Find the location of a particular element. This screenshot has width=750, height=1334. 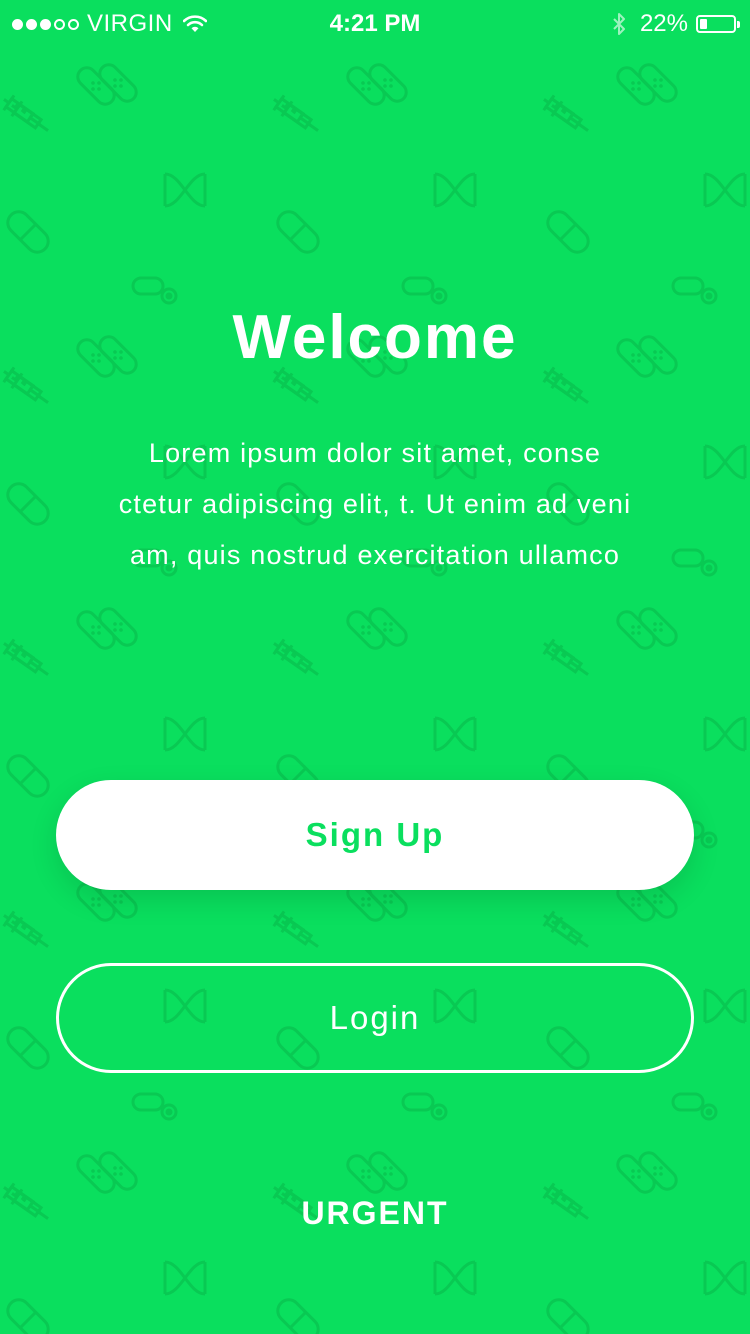

status-right: 22% is located at coordinates (676, 24).